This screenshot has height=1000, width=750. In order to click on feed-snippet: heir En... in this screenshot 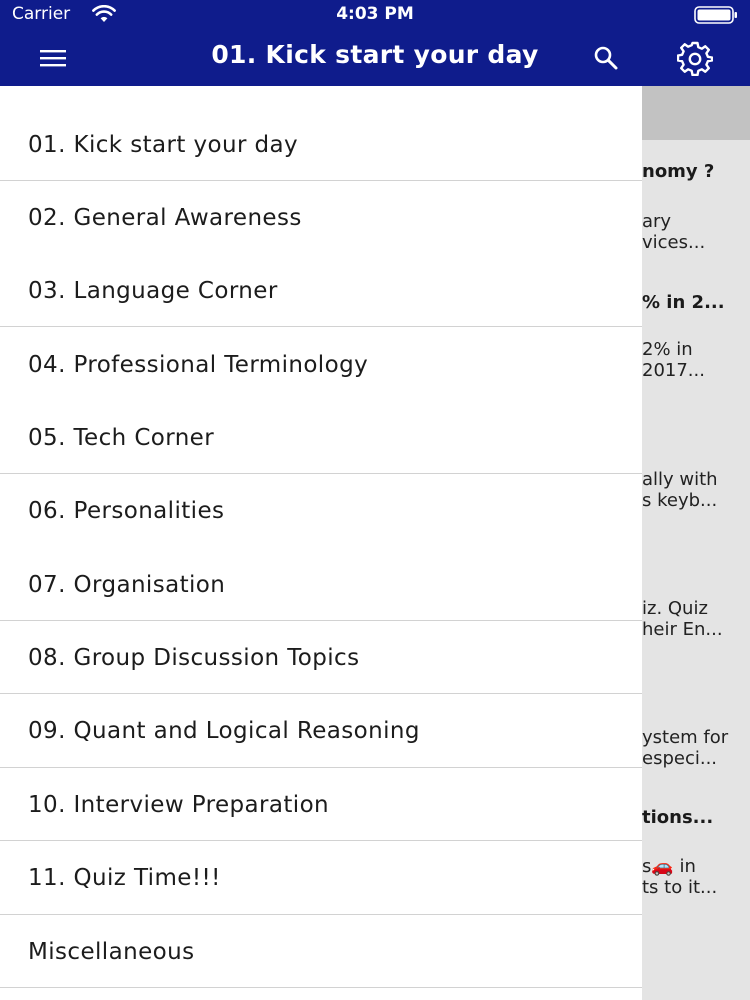, I will do `click(682, 629)`.